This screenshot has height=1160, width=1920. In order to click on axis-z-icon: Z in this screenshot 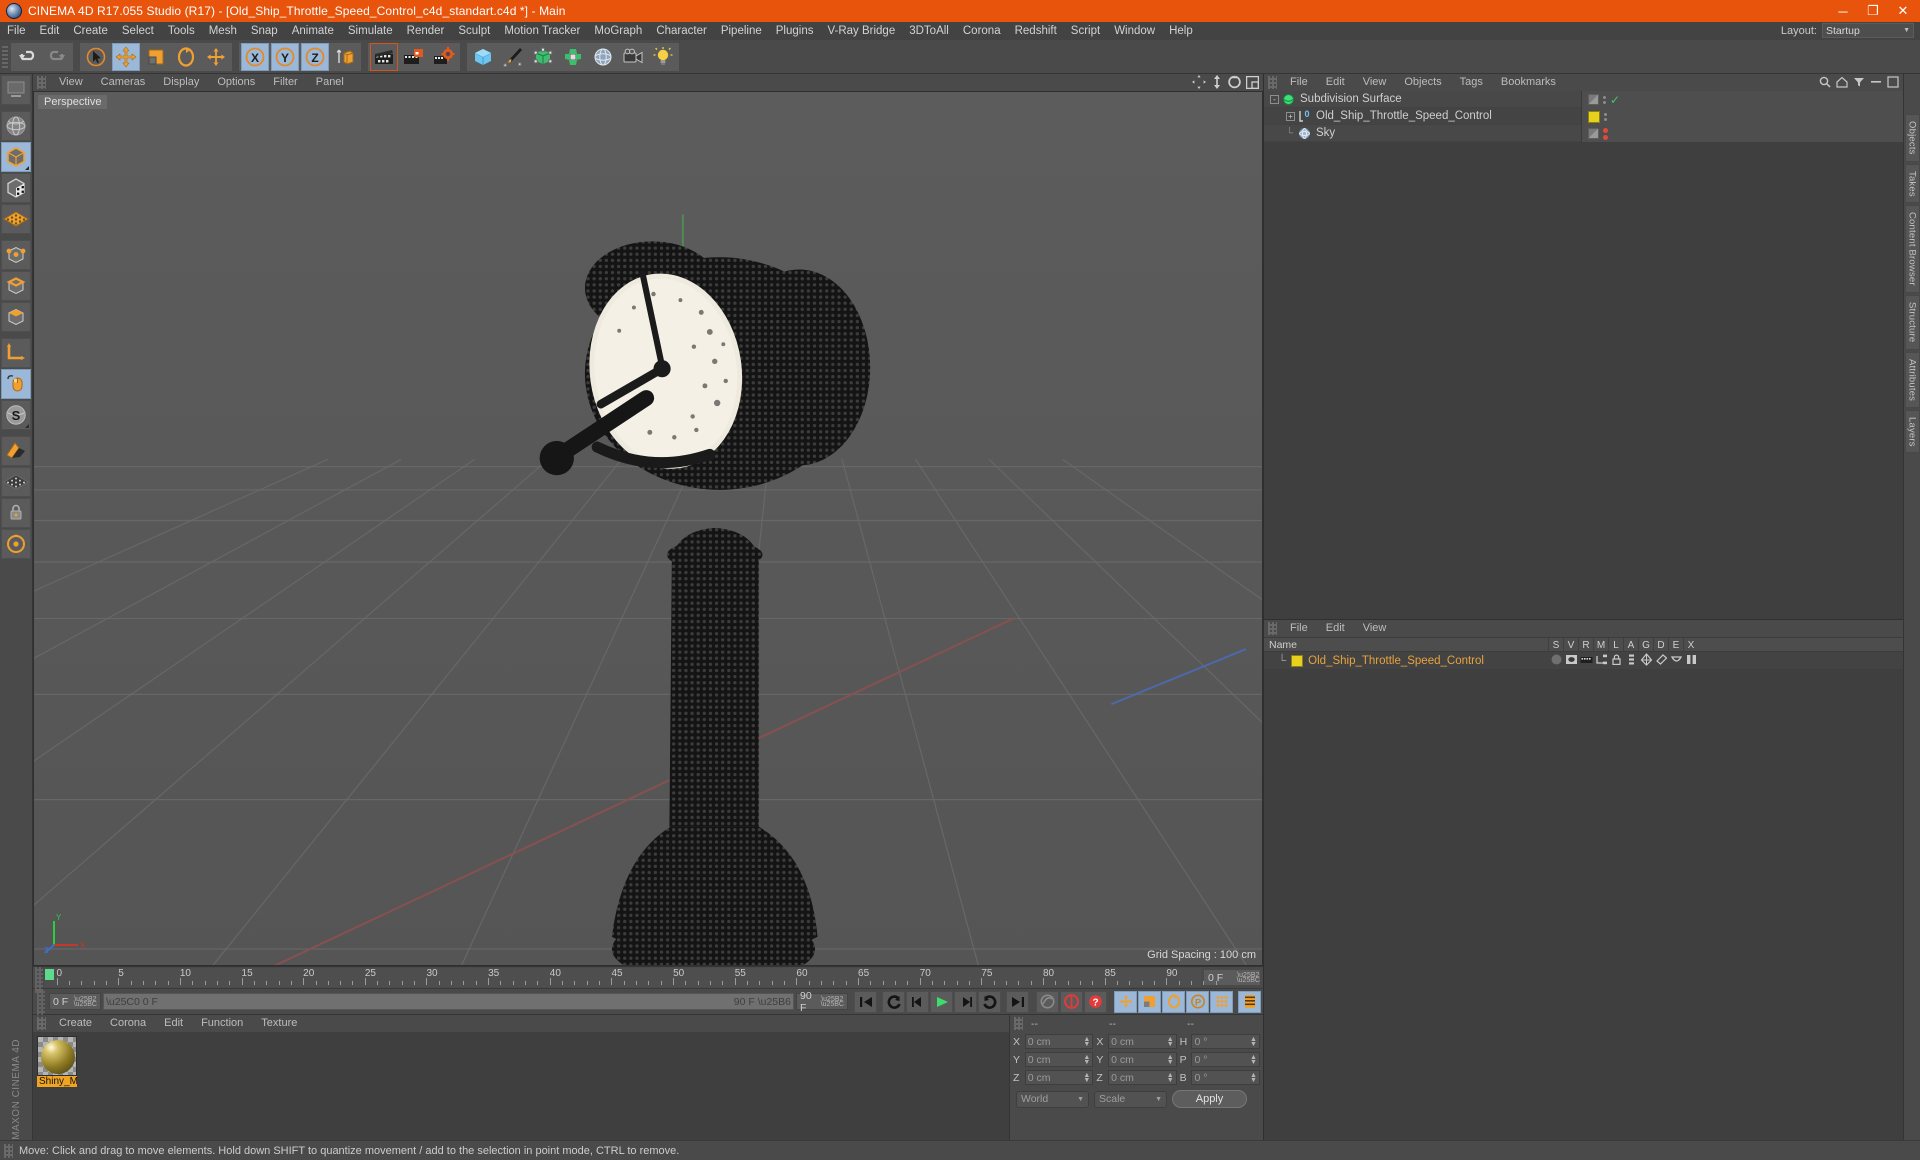, I will do `click(315, 56)`.